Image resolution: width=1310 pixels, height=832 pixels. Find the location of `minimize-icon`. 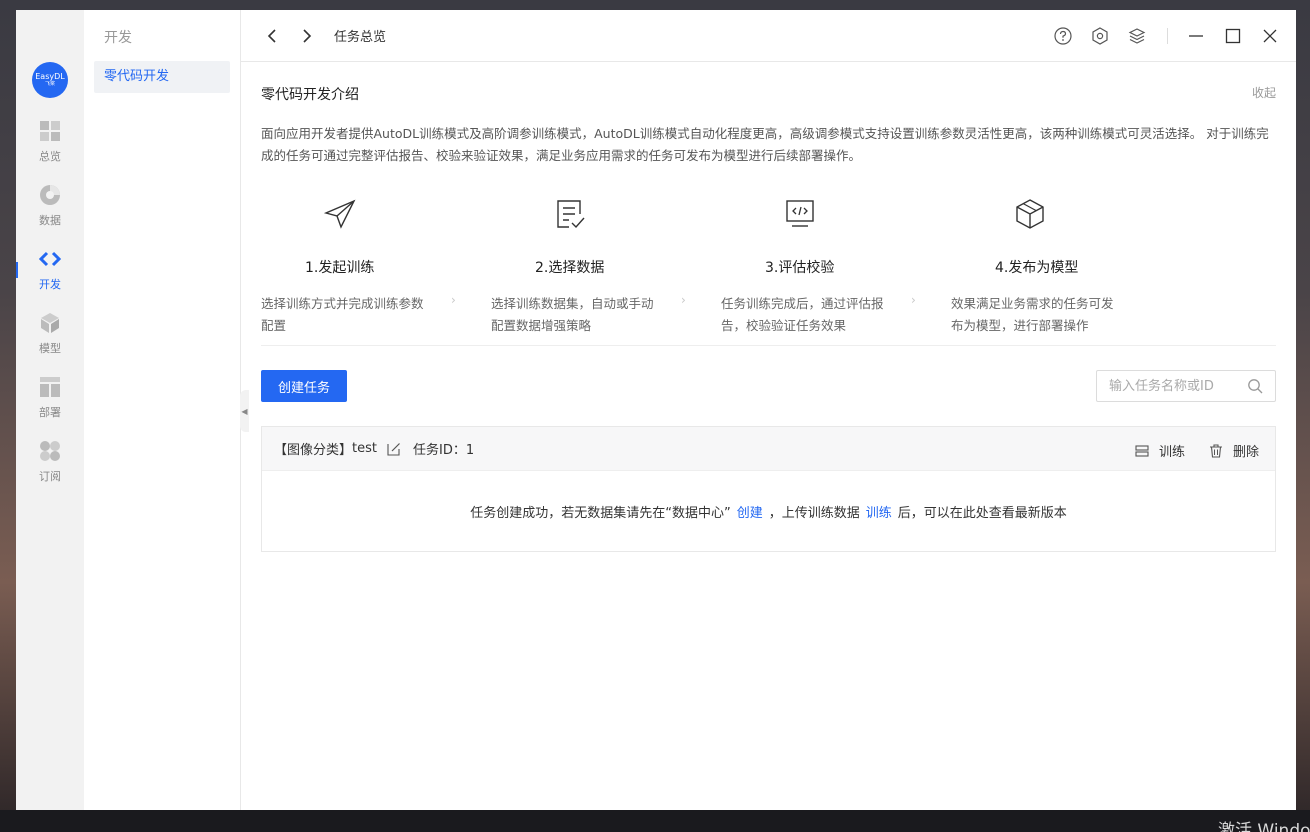

minimize-icon is located at coordinates (1196, 36).